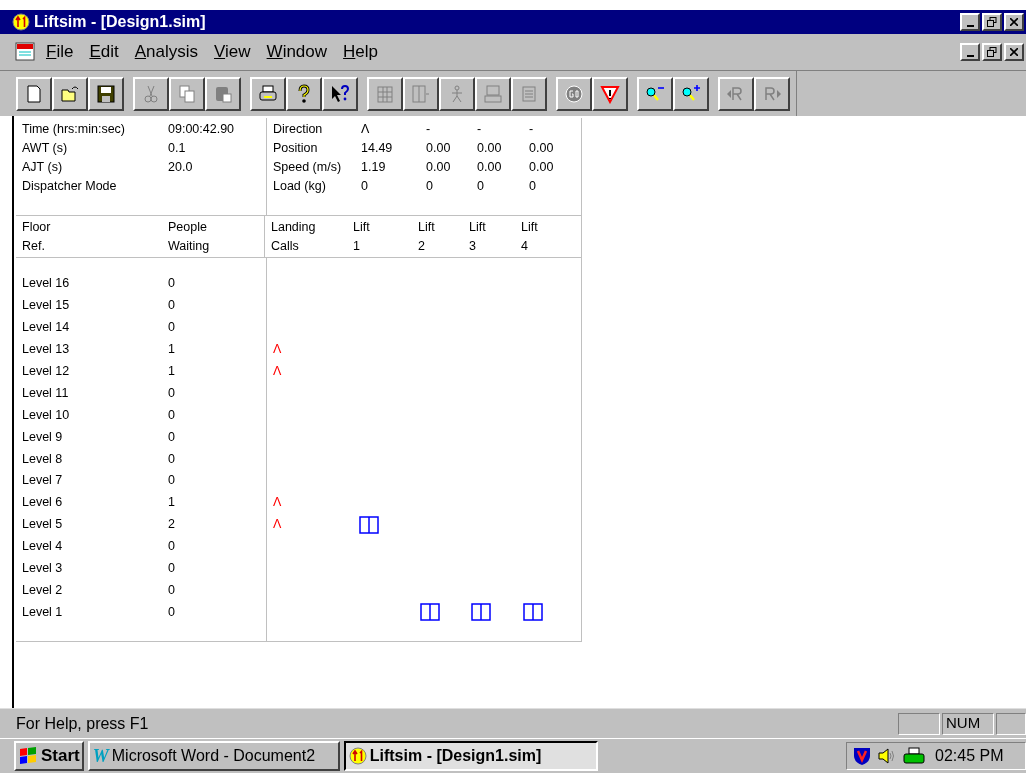 Image resolution: width=1026 pixels, height=773 pixels. I want to click on window-minimize-button, so click(970, 22).